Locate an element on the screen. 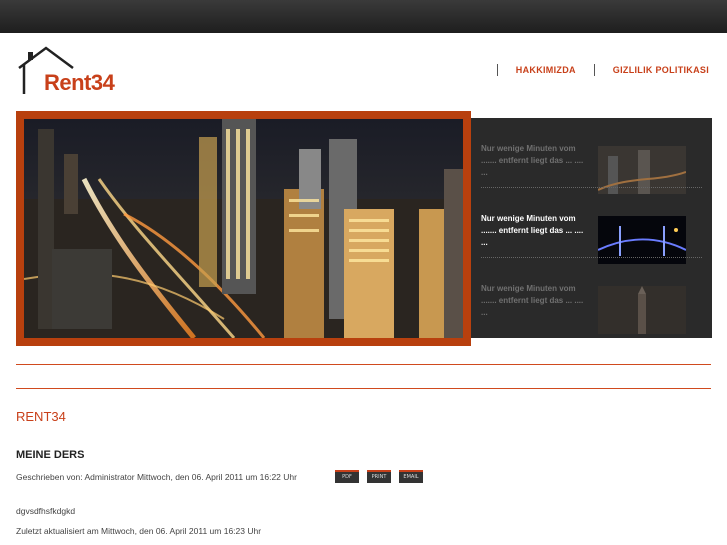 The image size is (727, 545). print-icon: PRINT is located at coordinates (379, 476).